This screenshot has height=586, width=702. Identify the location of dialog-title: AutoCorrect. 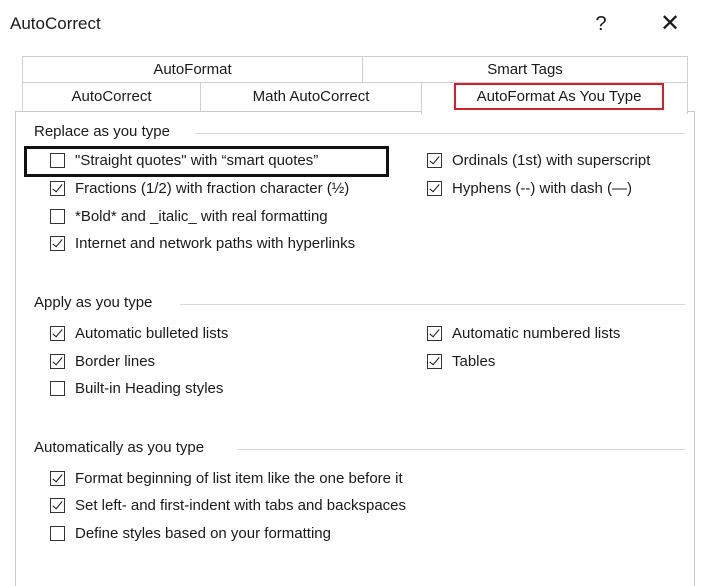
(55, 23).